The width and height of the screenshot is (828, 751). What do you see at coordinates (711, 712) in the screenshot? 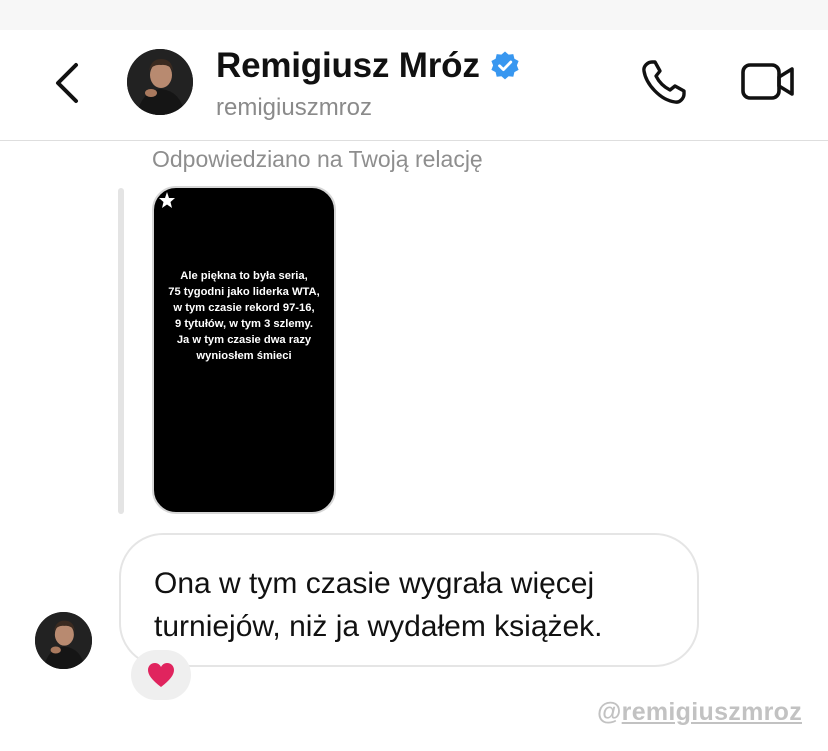
I see `watermark-handle: remigiuszmroz` at bounding box center [711, 712].